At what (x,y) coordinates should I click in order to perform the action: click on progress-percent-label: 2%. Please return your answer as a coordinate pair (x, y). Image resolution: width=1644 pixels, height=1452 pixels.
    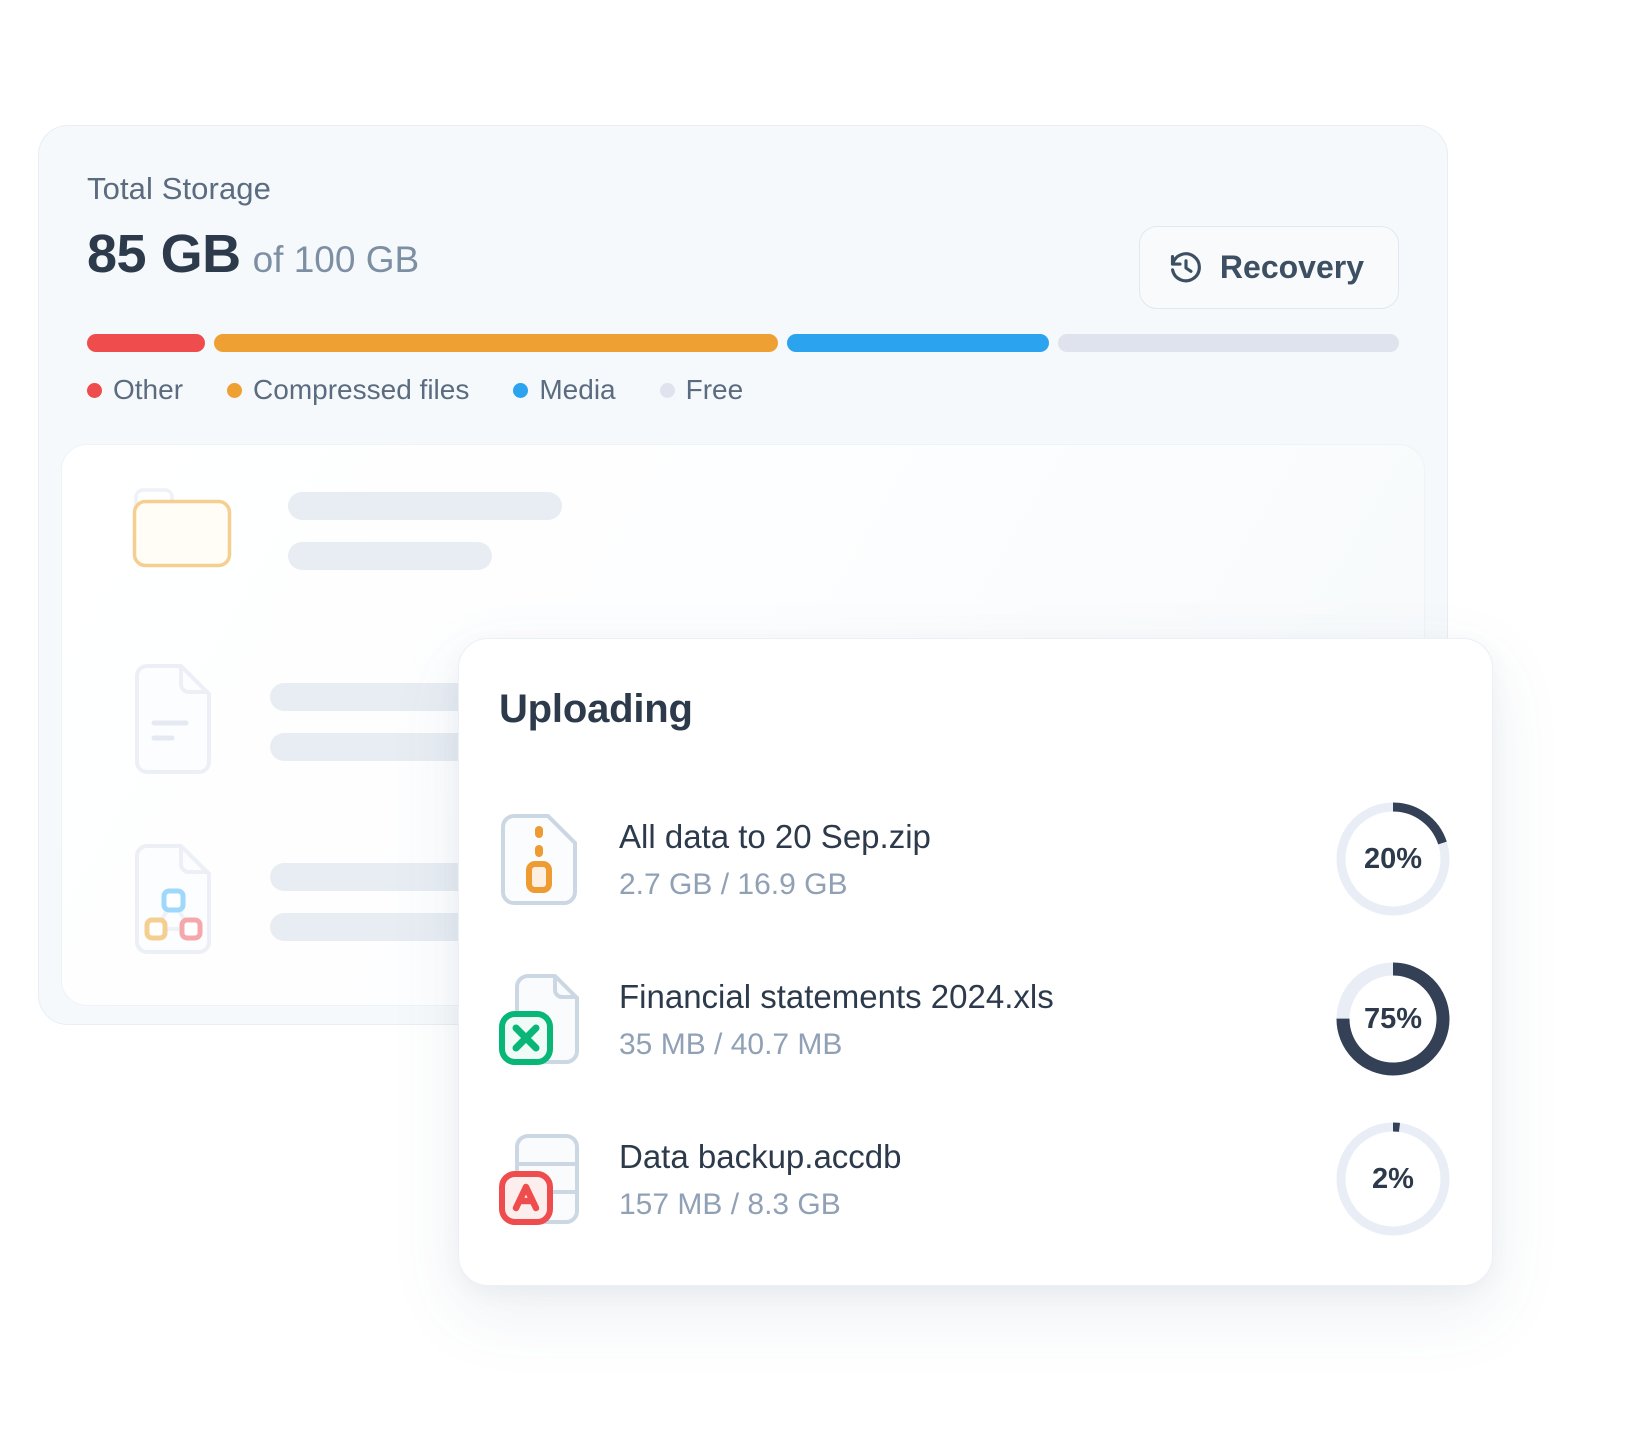
    Looking at the image, I should click on (1393, 1178).